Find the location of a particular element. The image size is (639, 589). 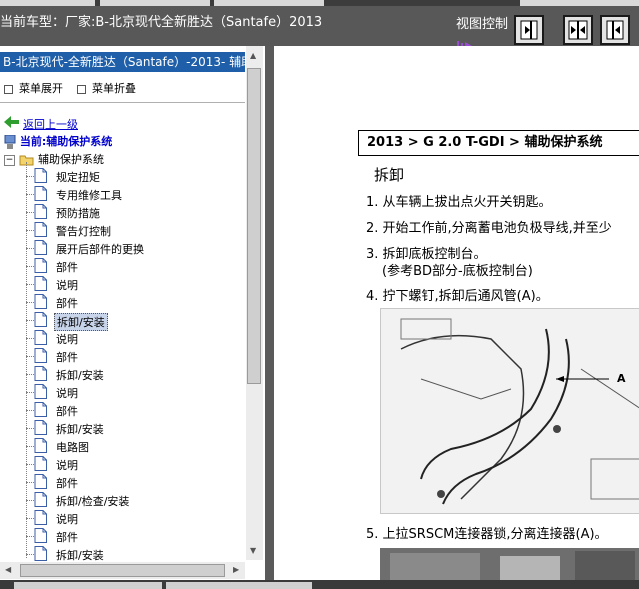

title-bar: 当前车型：厂家:B-北京现代全新胜达（Santafe）2013 视图控制 is located at coordinates (319, 28).